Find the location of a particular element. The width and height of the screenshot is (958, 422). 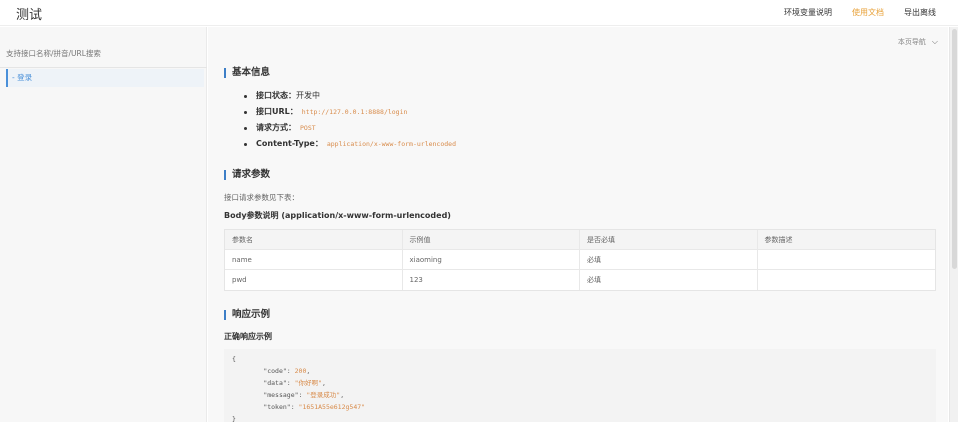

chevron-down-icon: ⌵ is located at coordinates (934, 41).